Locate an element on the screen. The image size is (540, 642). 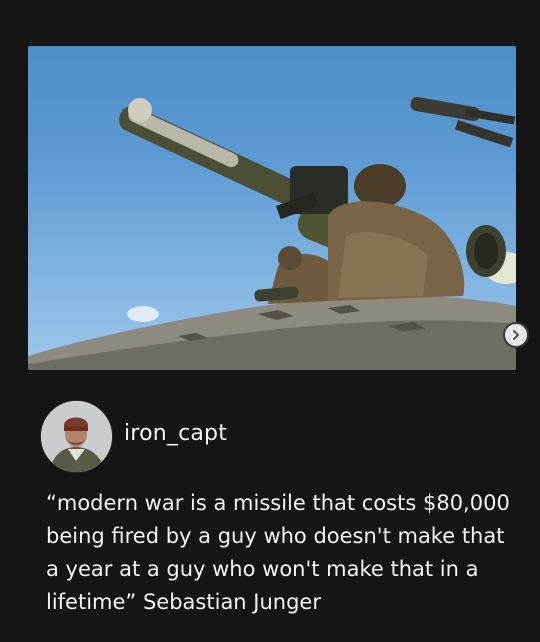
second-launcher is located at coordinates (463, 122).